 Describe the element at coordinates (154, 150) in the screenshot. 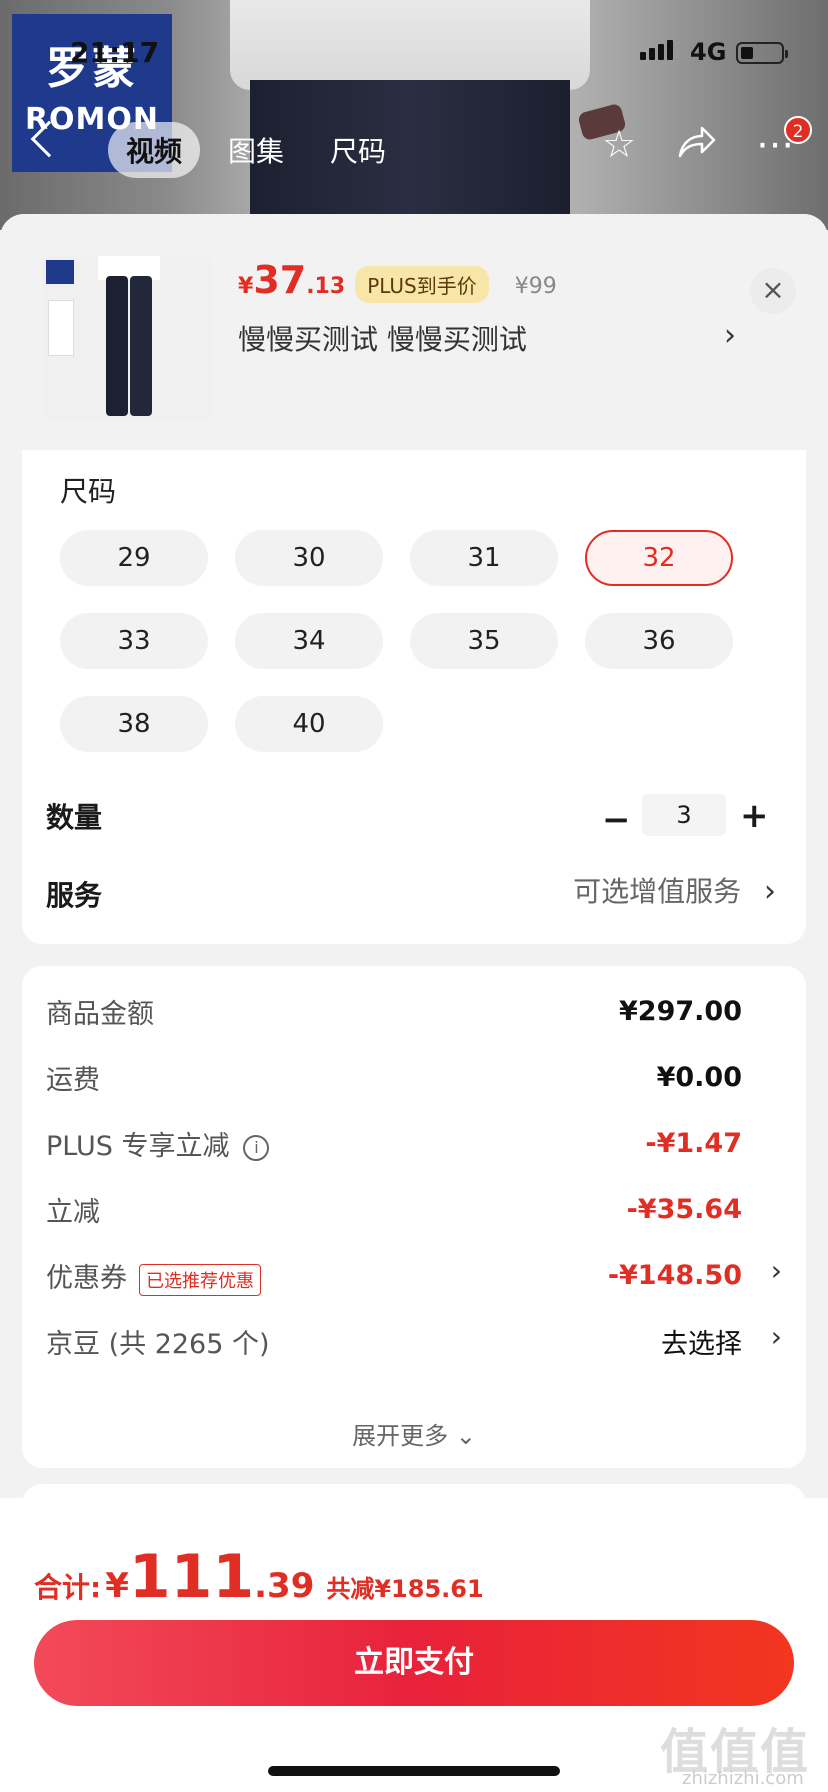

I see `tab-video: 视频` at that location.